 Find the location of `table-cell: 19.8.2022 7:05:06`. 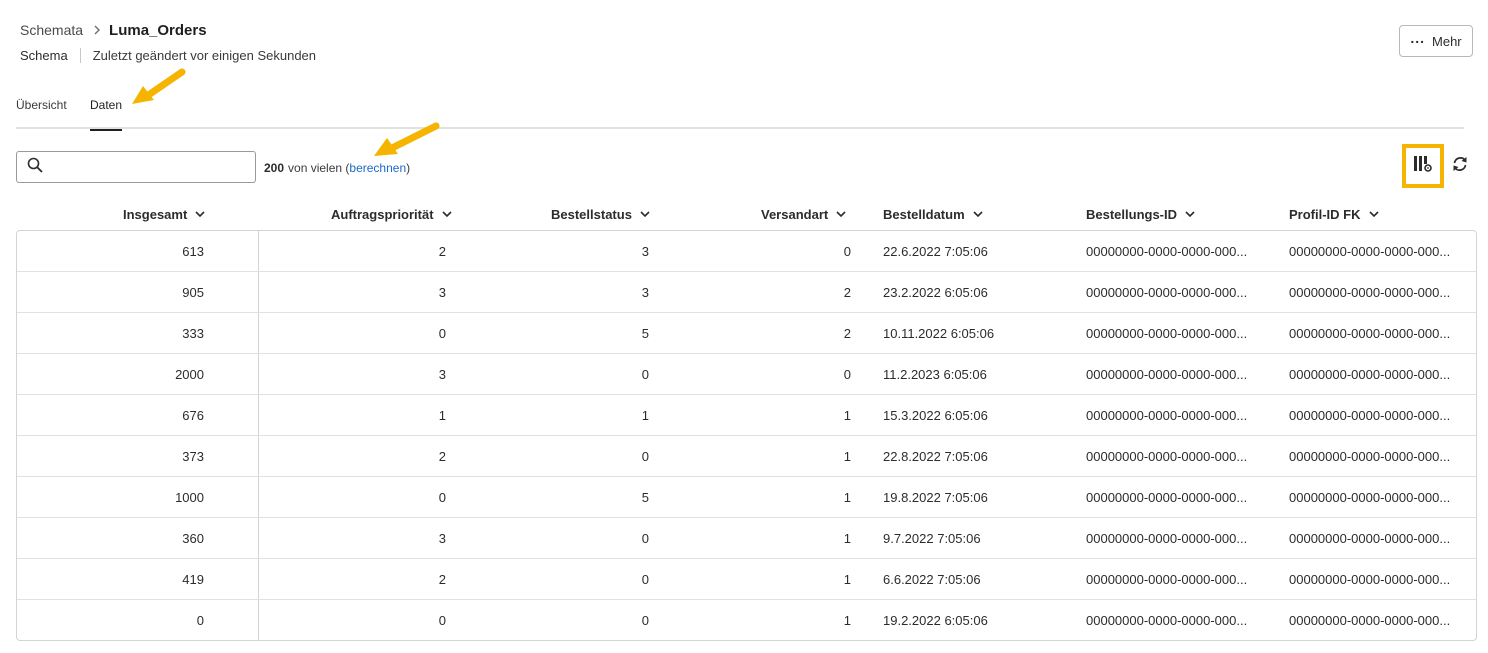

table-cell: 19.8.2022 7:05:06 is located at coordinates (935, 497).